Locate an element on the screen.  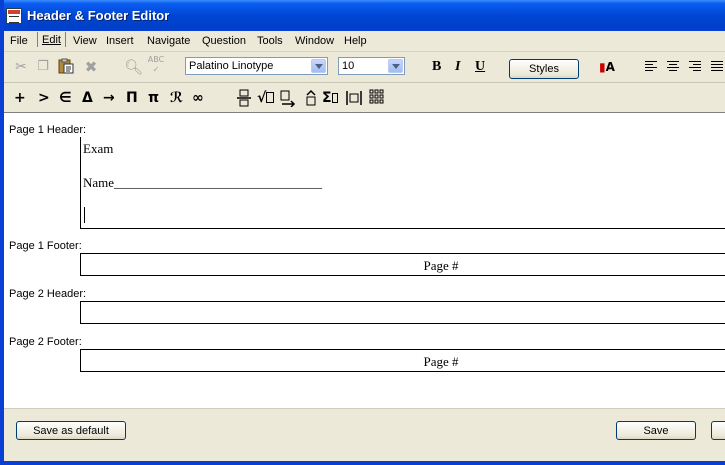
menu-question: Question is located at coordinates (224, 41).